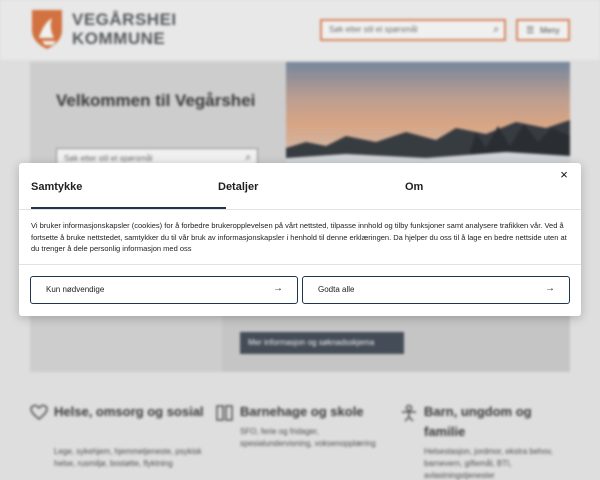 Image resolution: width=600 pixels, height=480 pixels. I want to click on tab-about: Om, so click(414, 187).